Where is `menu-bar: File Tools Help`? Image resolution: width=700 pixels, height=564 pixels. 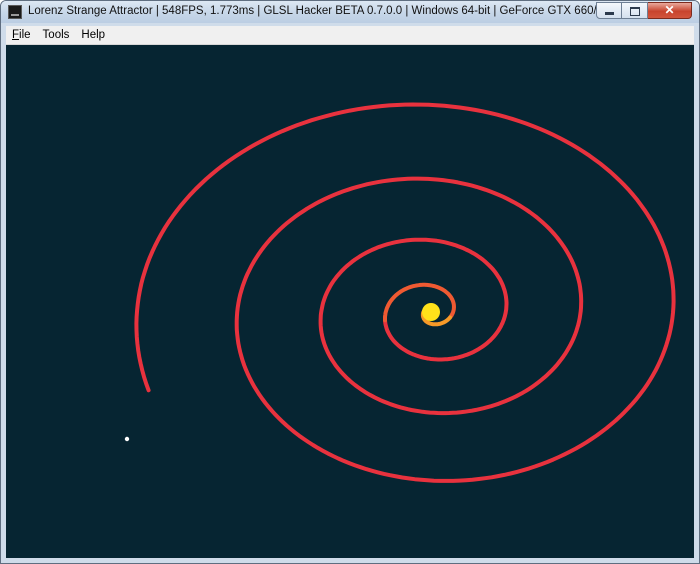 menu-bar: File Tools Help is located at coordinates (350, 35).